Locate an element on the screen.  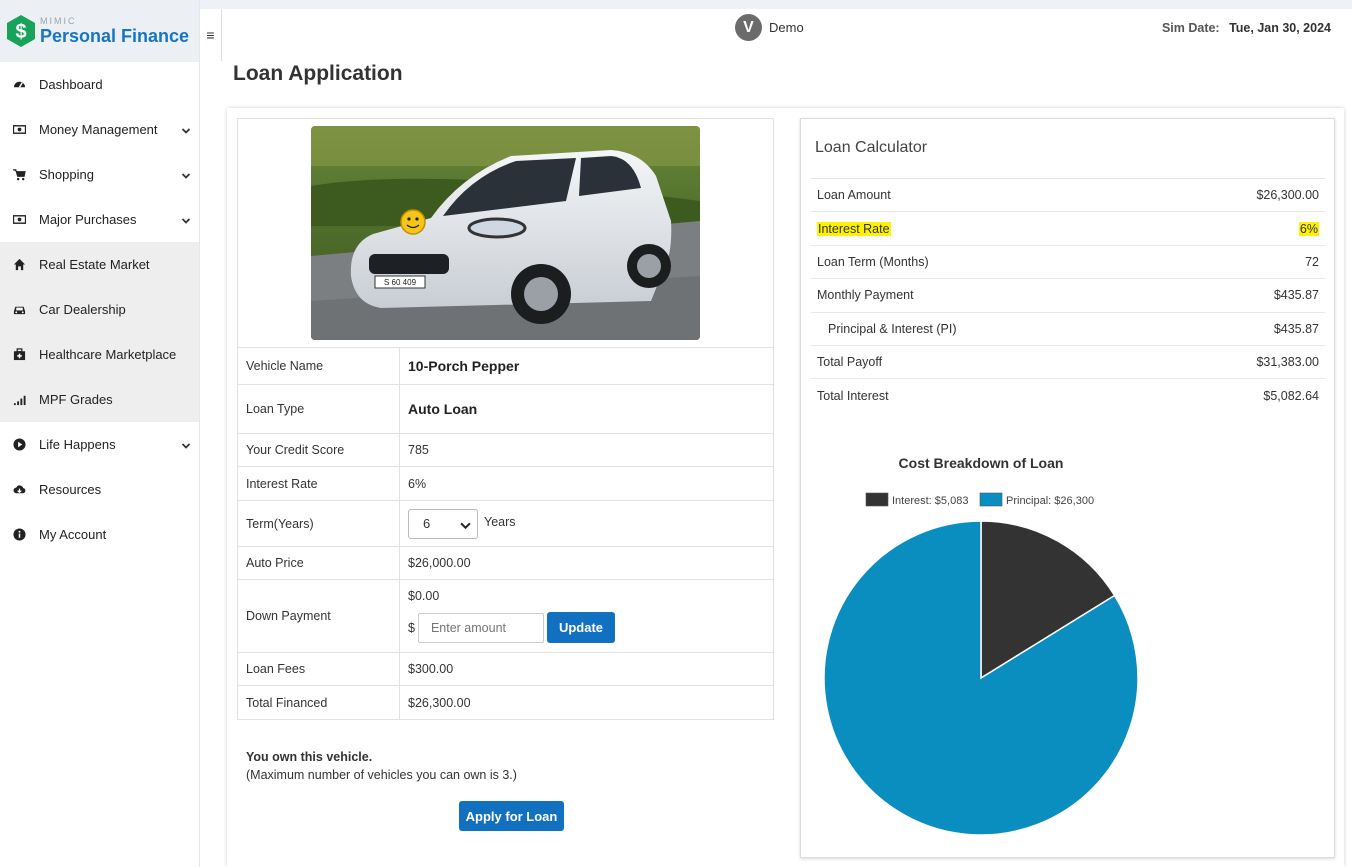
dashboard-icon is located at coordinates (19, 85).